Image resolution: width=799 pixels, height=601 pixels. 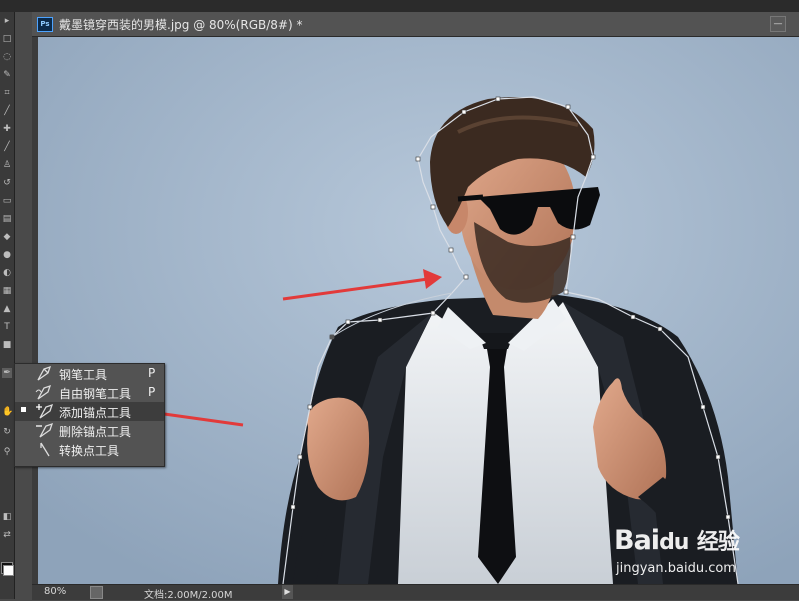 What do you see at coordinates (89, 392) in the screenshot?
I see `flyout-item-freeform-pen: 自由钢笔工具 P` at bounding box center [89, 392].